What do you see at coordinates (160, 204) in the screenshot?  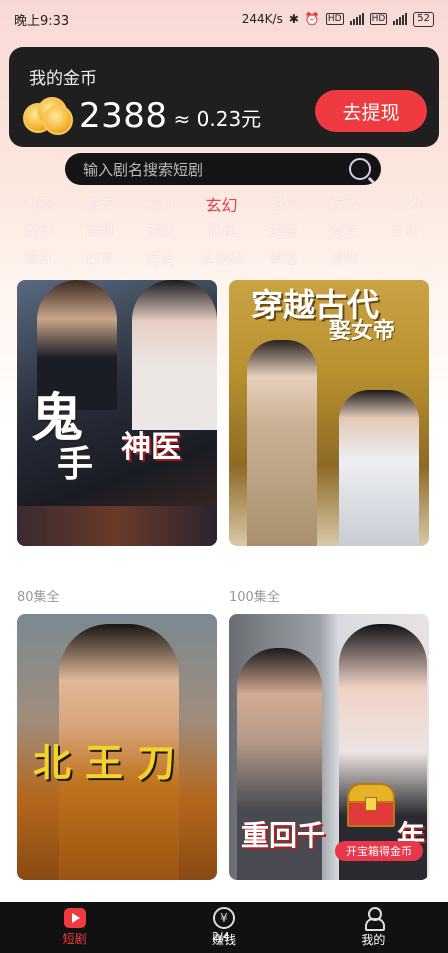 I see `category-tab: 热血` at bounding box center [160, 204].